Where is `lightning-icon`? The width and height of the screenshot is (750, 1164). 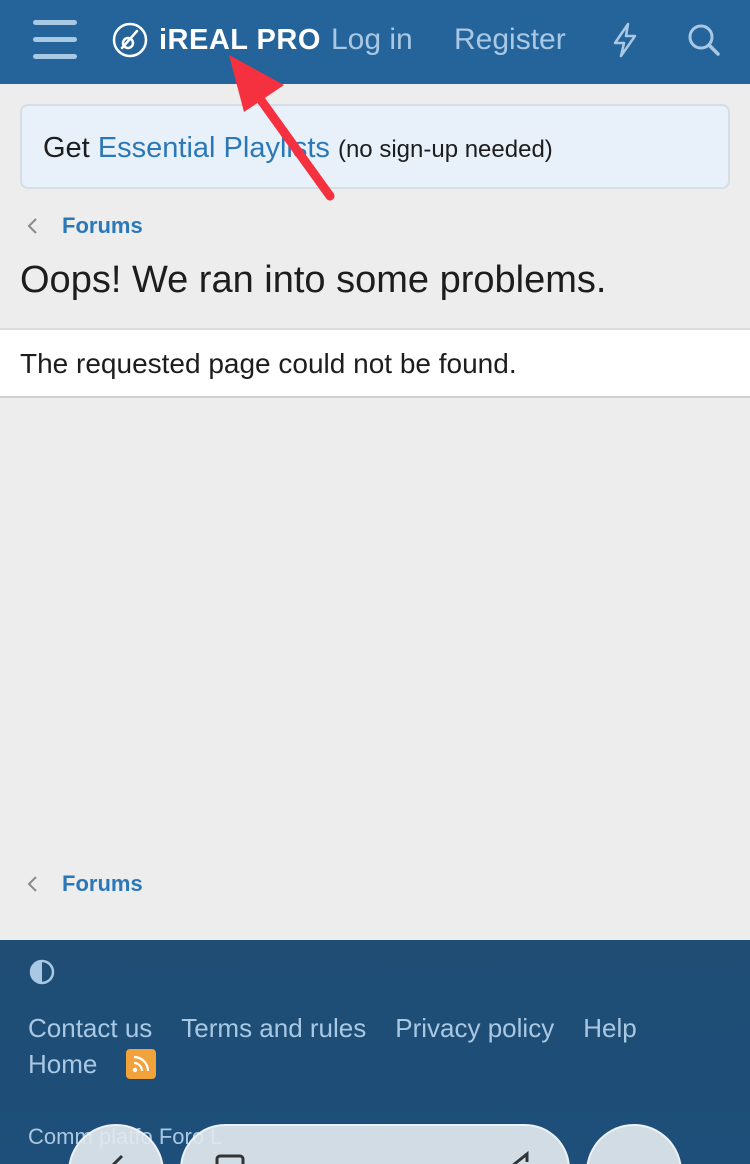 lightning-icon is located at coordinates (625, 40).